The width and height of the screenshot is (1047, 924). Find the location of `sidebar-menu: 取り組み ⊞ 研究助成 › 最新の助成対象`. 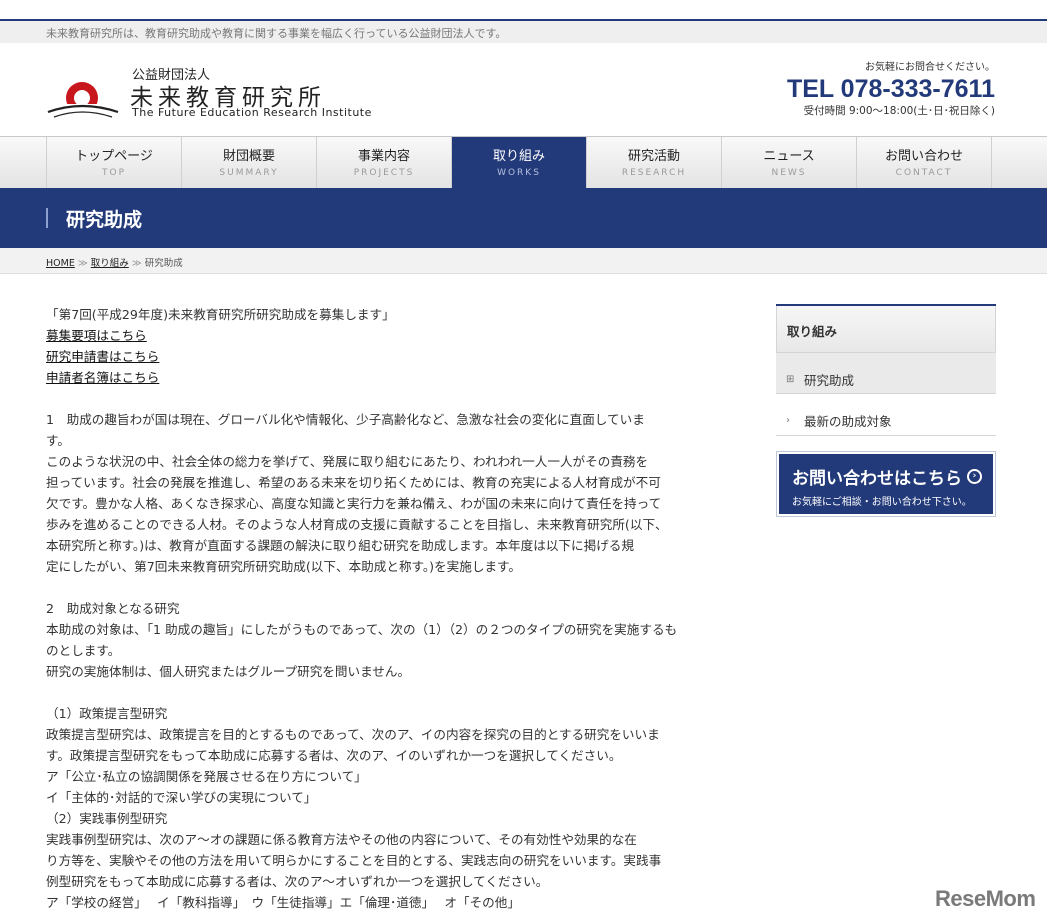

sidebar-menu: 取り組み ⊞ 研究助成 › 最新の助成対象 is located at coordinates (886, 370).